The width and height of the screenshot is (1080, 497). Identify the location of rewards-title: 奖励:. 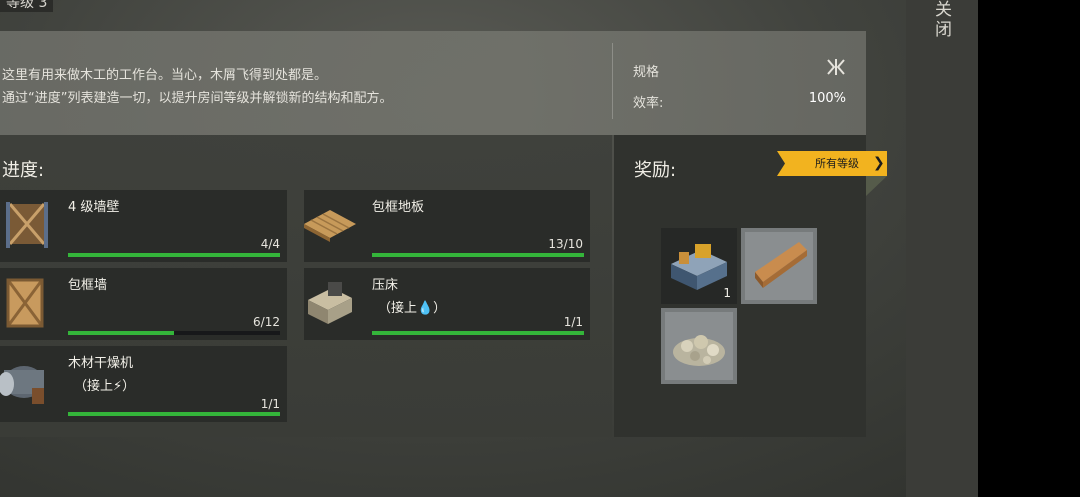
(655, 170).